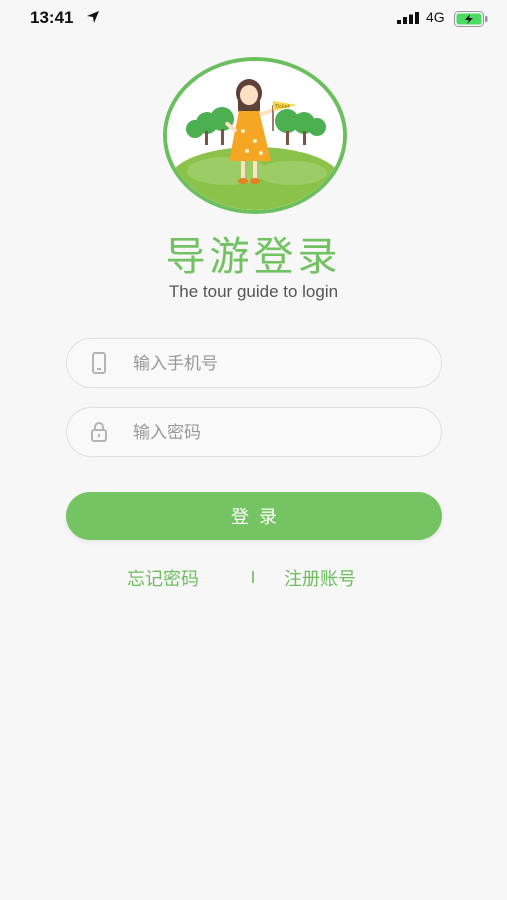 The width and height of the screenshot is (507, 900). I want to click on status-bar: 13:41 4G, so click(253, 20).